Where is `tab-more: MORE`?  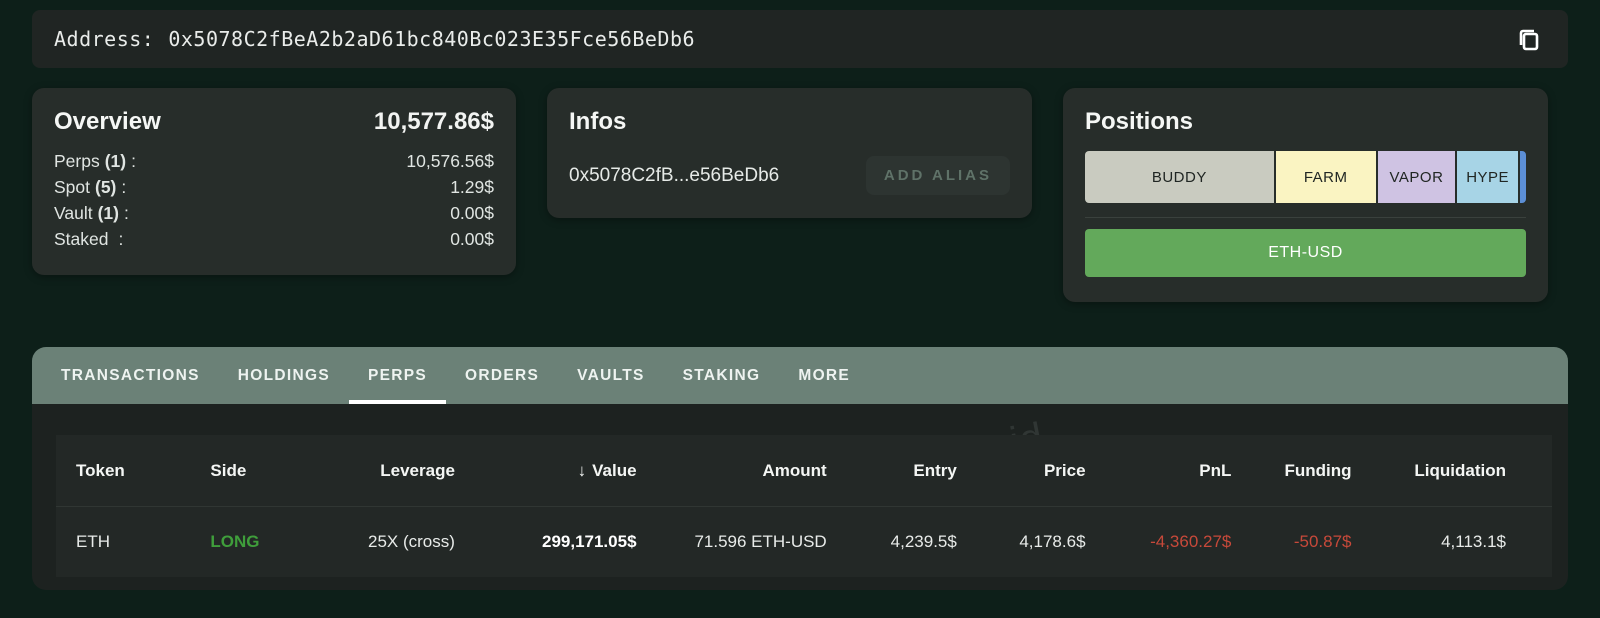
tab-more: MORE is located at coordinates (824, 375).